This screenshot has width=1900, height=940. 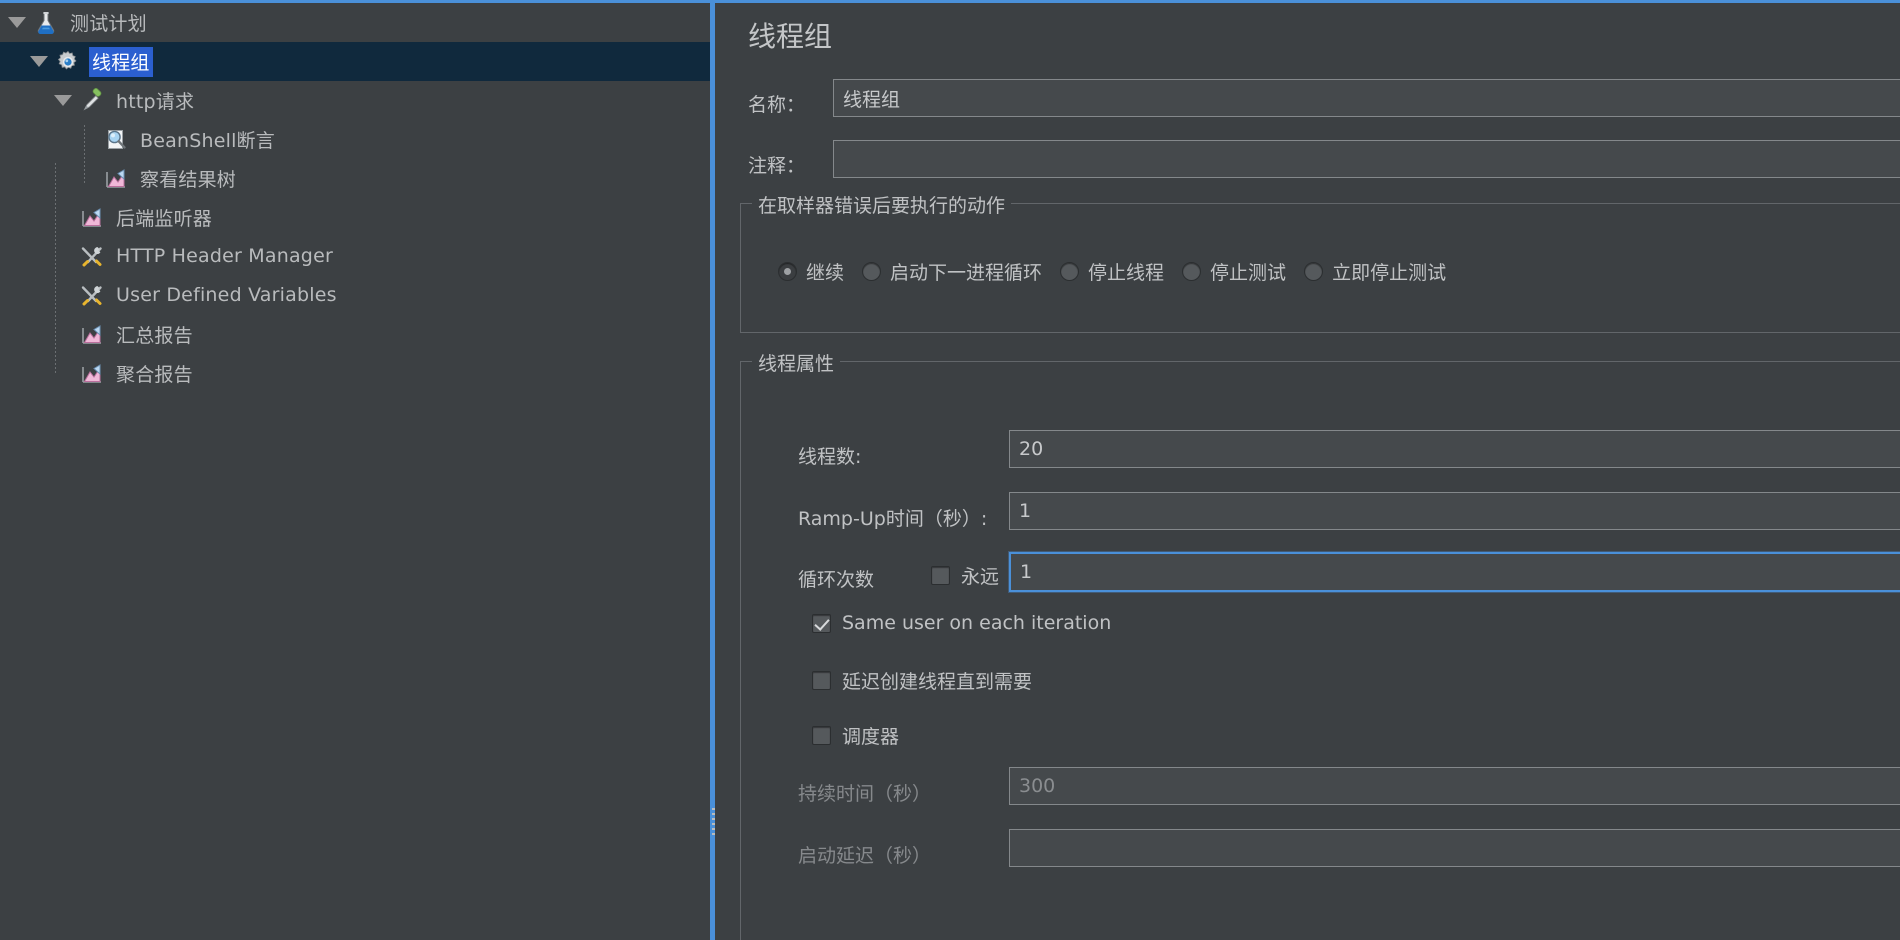 I want to click on tree-item-http-header-manager: HTTP Header Manager, so click(x=355, y=256).